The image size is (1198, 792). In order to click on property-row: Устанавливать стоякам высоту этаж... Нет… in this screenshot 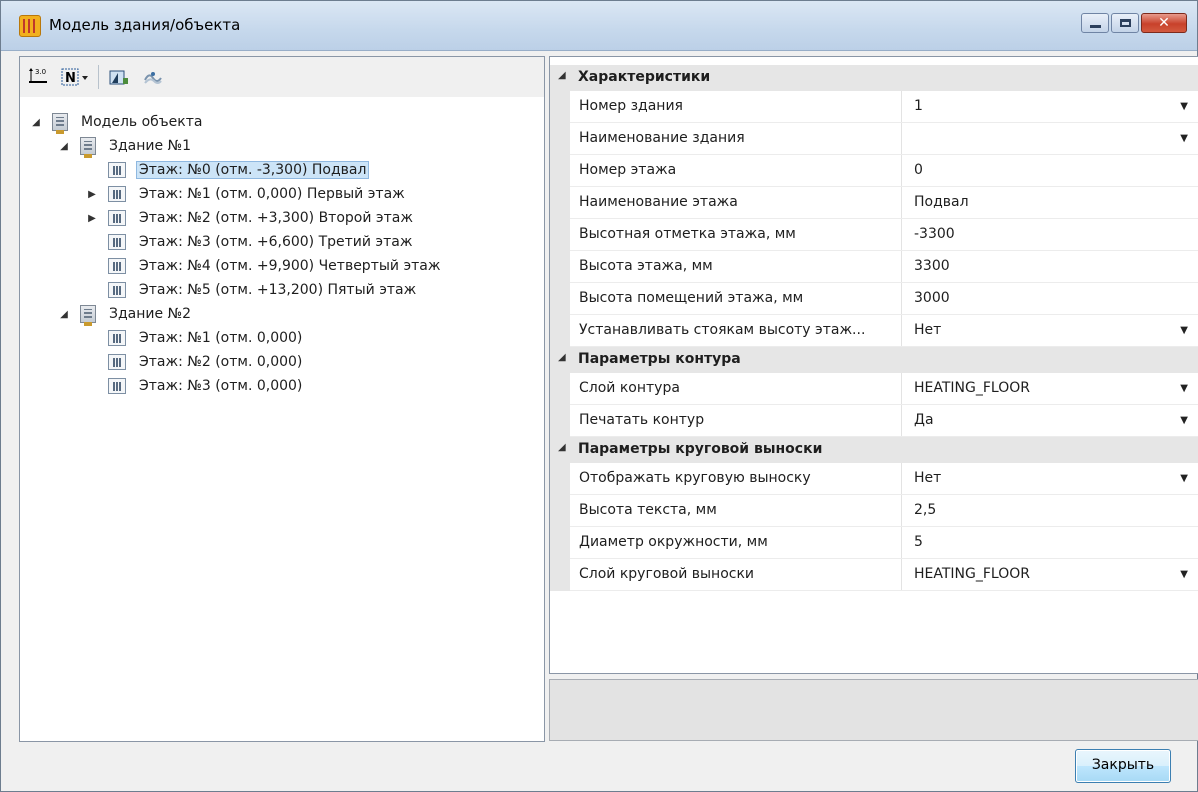, I will do `click(874, 331)`.